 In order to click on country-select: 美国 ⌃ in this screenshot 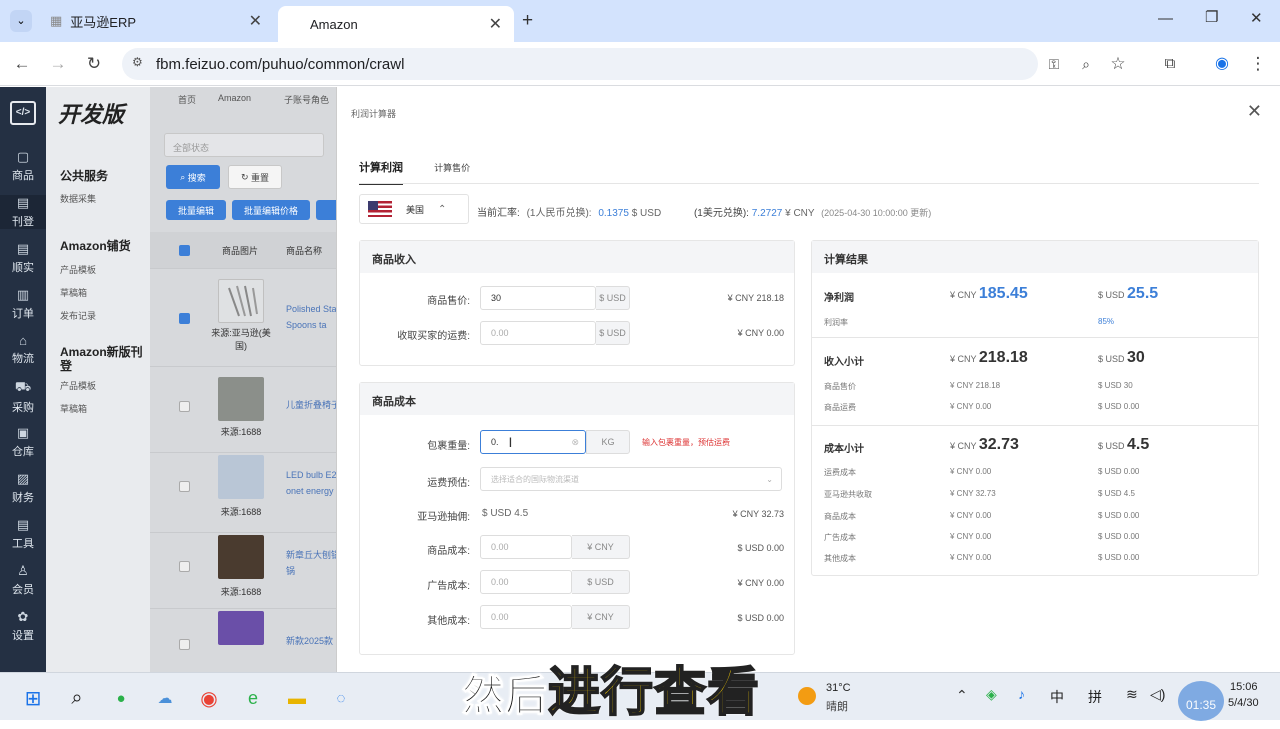, I will do `click(414, 209)`.